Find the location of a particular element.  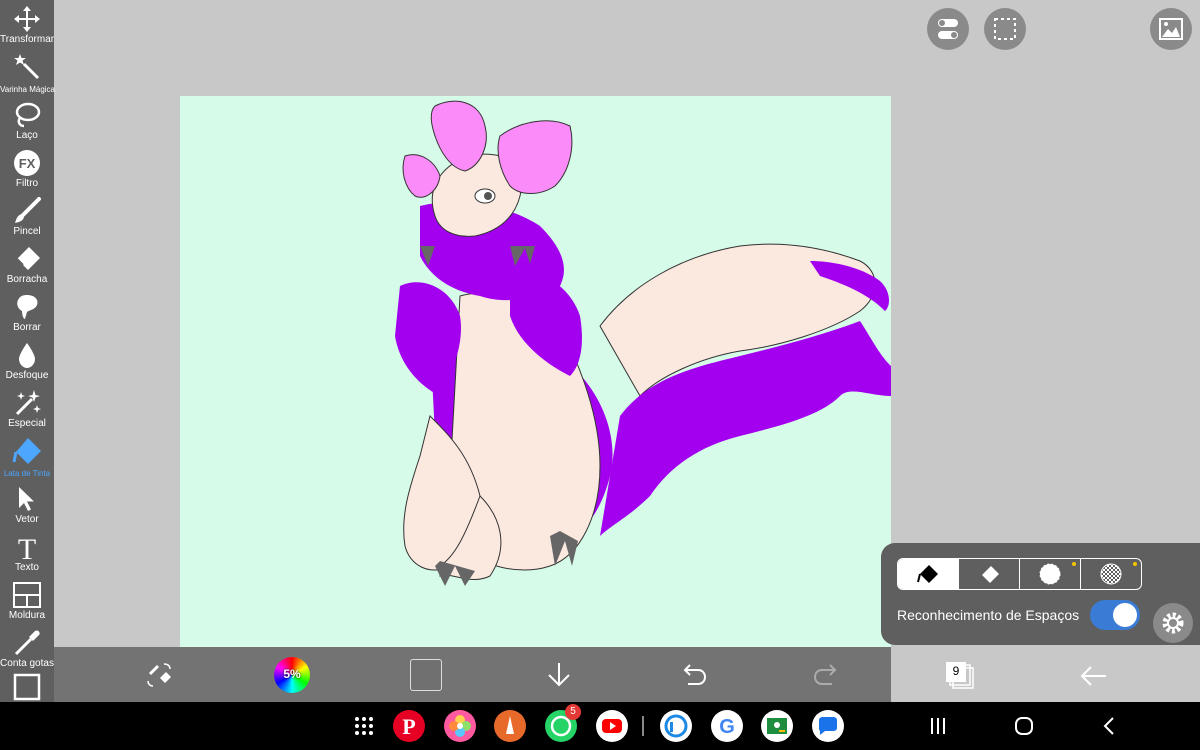

brush-eraser-swap-icon is located at coordinates (159, 675).